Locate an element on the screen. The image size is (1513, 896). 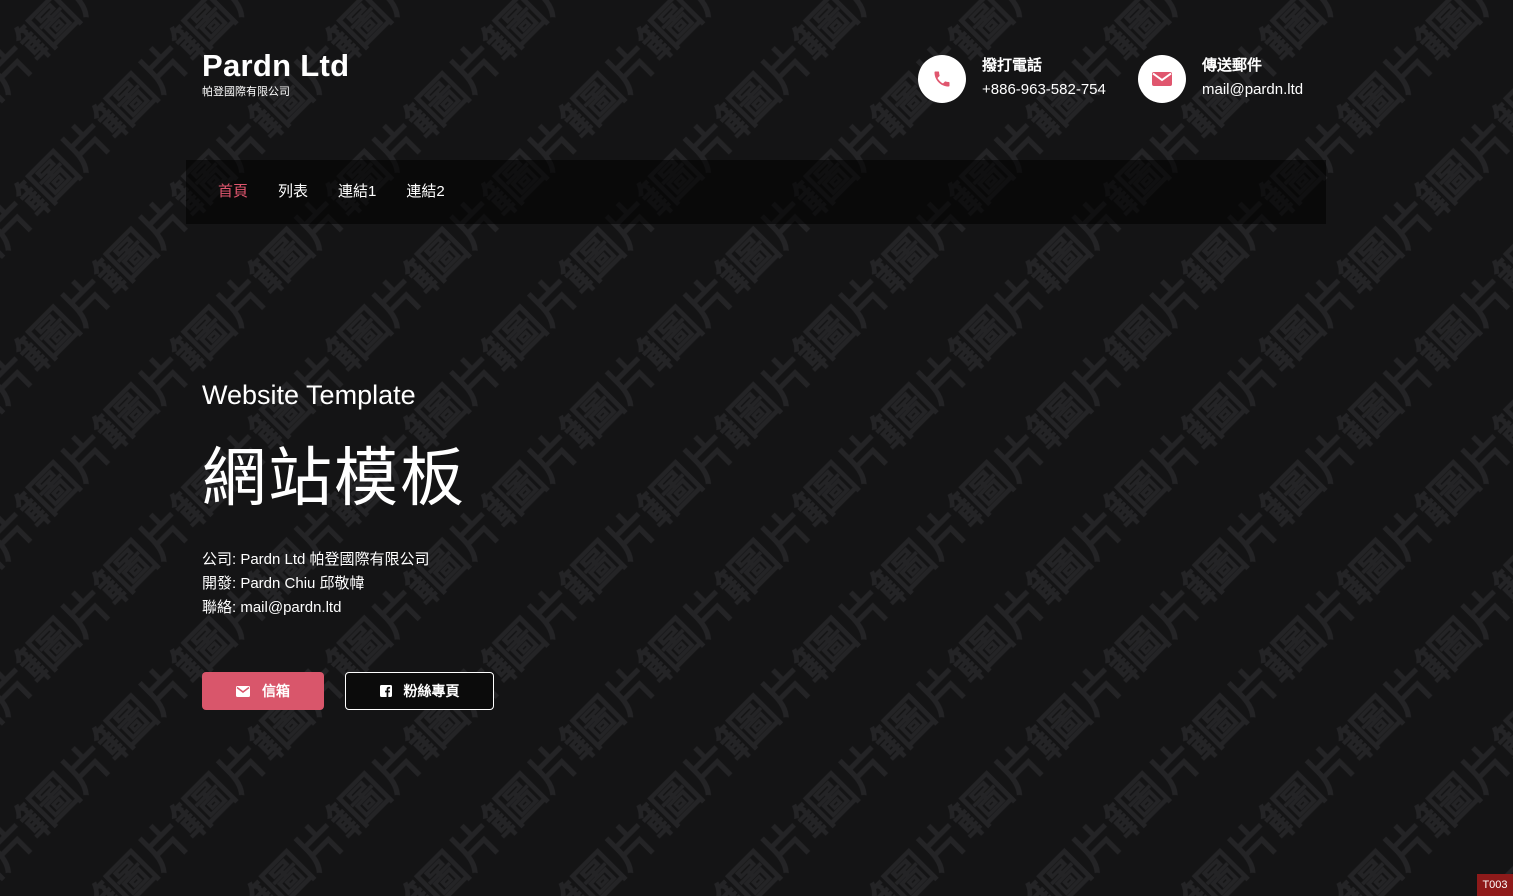
info-developer: 開發: Pardn Chiu 邱敬幃 is located at coordinates (283, 583).